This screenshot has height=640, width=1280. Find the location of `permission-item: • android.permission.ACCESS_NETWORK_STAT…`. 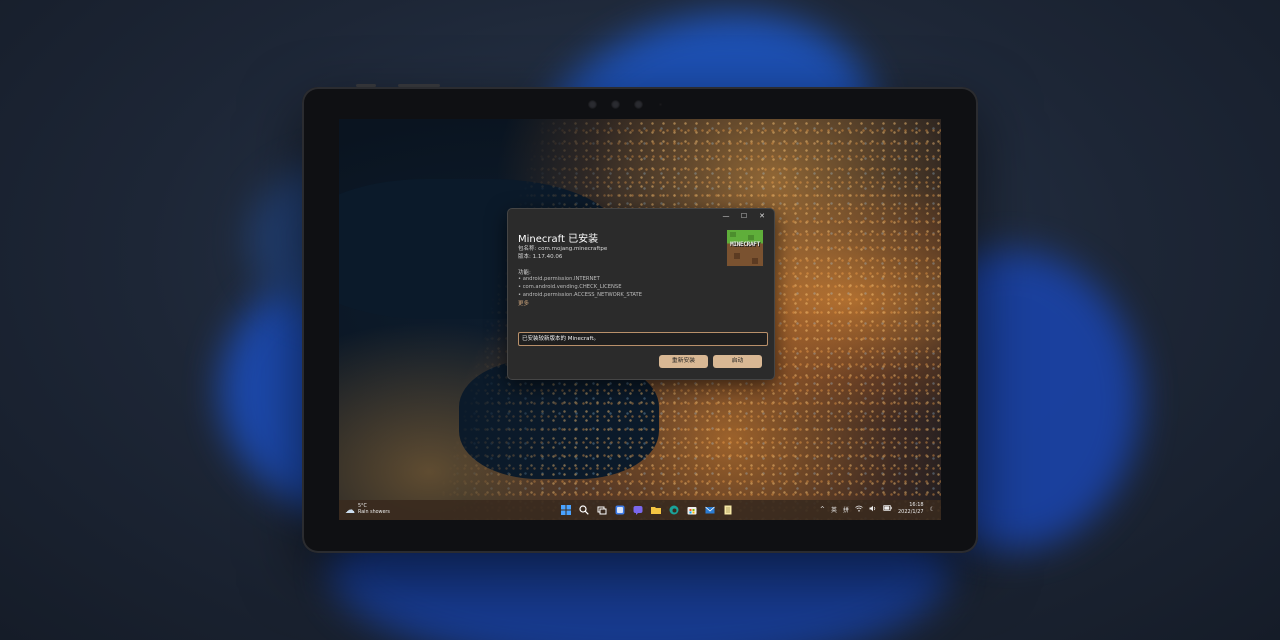

permission-item: • android.permission.ACCESS_NETWORK_STAT… is located at coordinates (580, 295).